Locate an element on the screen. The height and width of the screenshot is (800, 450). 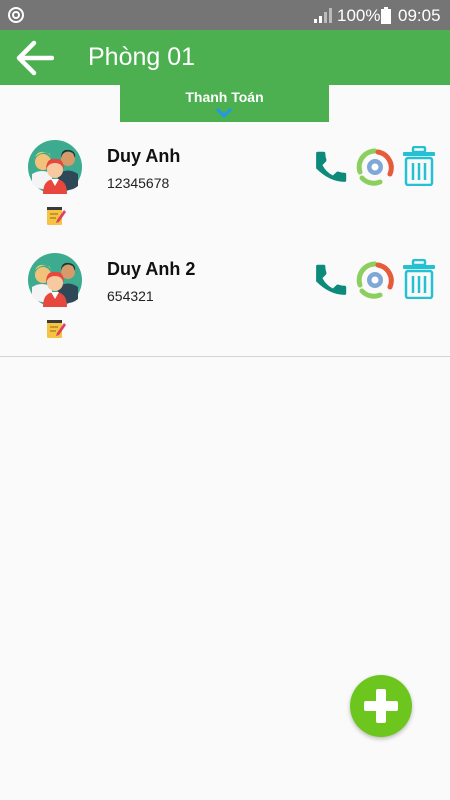
contact-name: Duy Anh 2 is located at coordinates (151, 269).